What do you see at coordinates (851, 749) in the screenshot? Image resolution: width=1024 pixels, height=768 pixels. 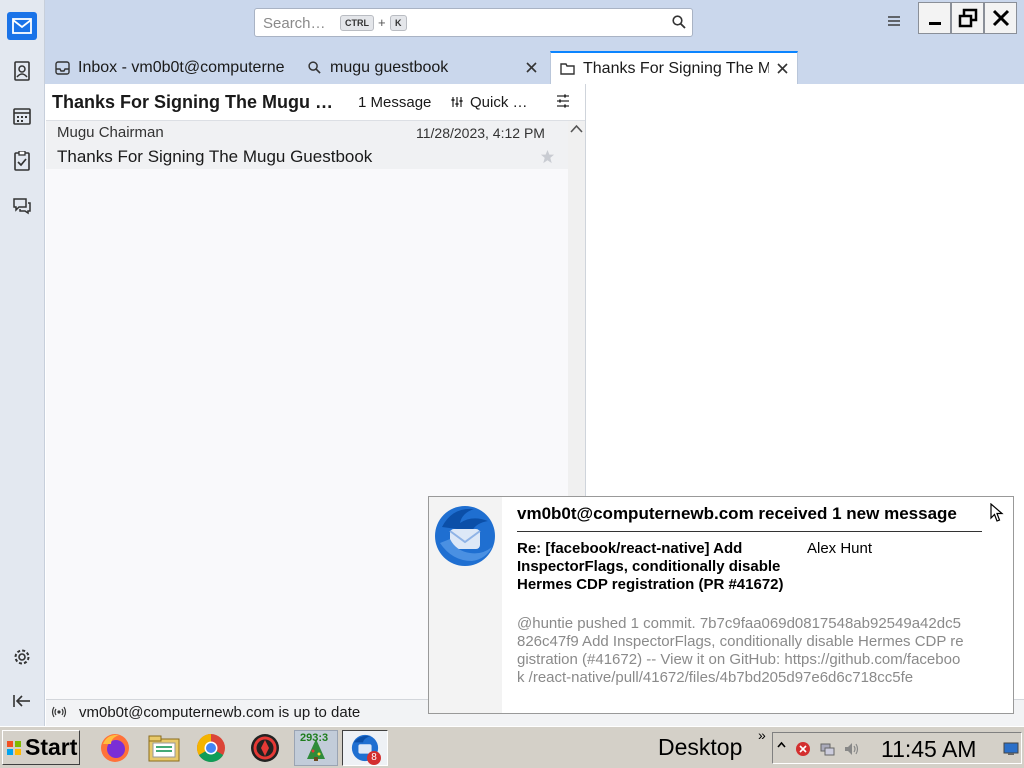 I see `volume-icon` at bounding box center [851, 749].